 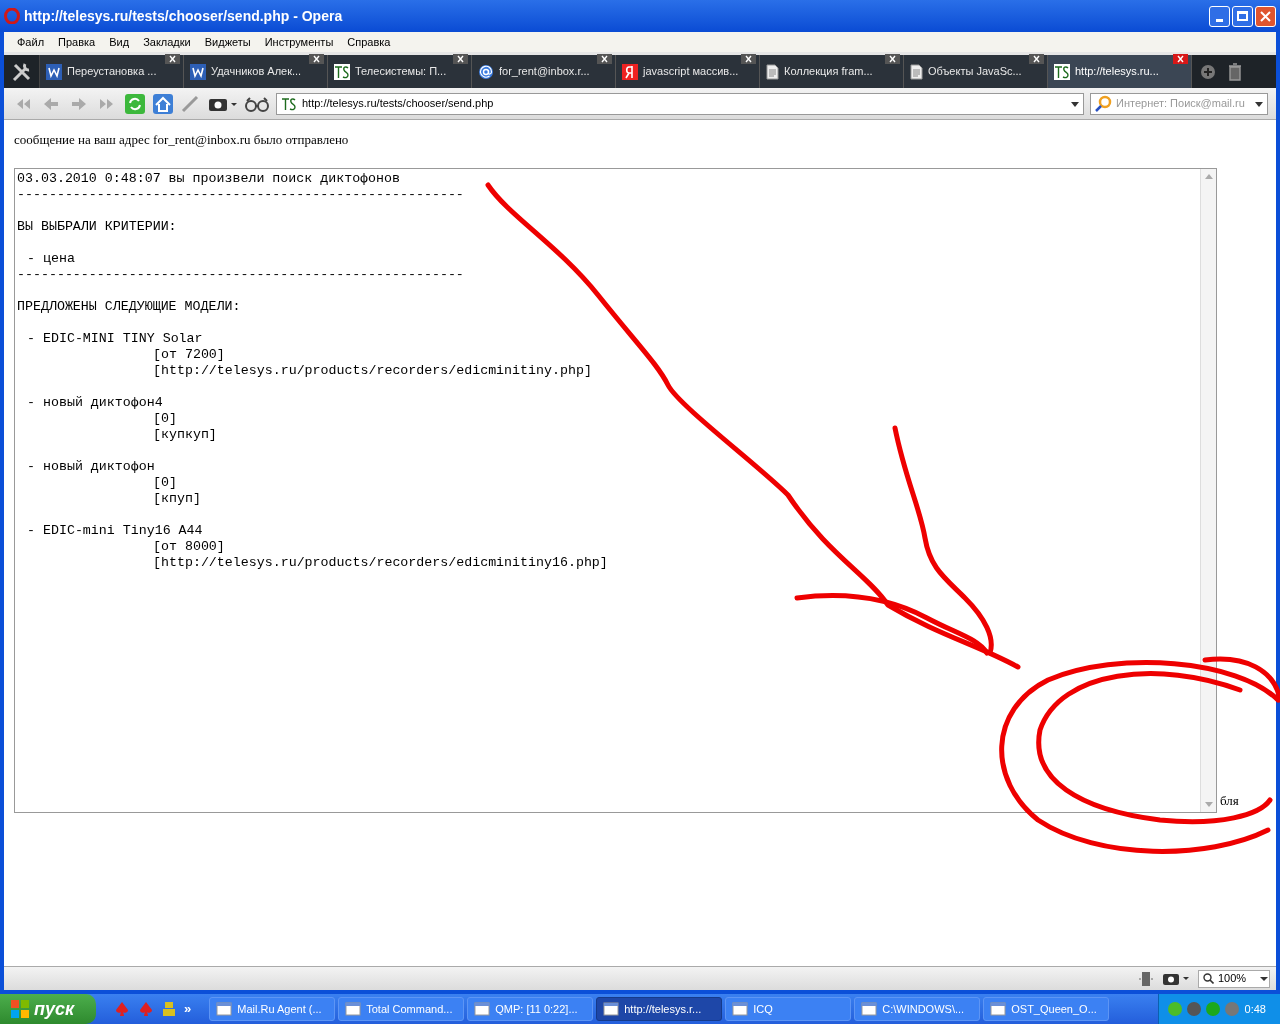 What do you see at coordinates (380, 562) in the screenshot?
I see `model-link: [http://telesys.ru/products/recorders/edicminitiny16.php]` at bounding box center [380, 562].